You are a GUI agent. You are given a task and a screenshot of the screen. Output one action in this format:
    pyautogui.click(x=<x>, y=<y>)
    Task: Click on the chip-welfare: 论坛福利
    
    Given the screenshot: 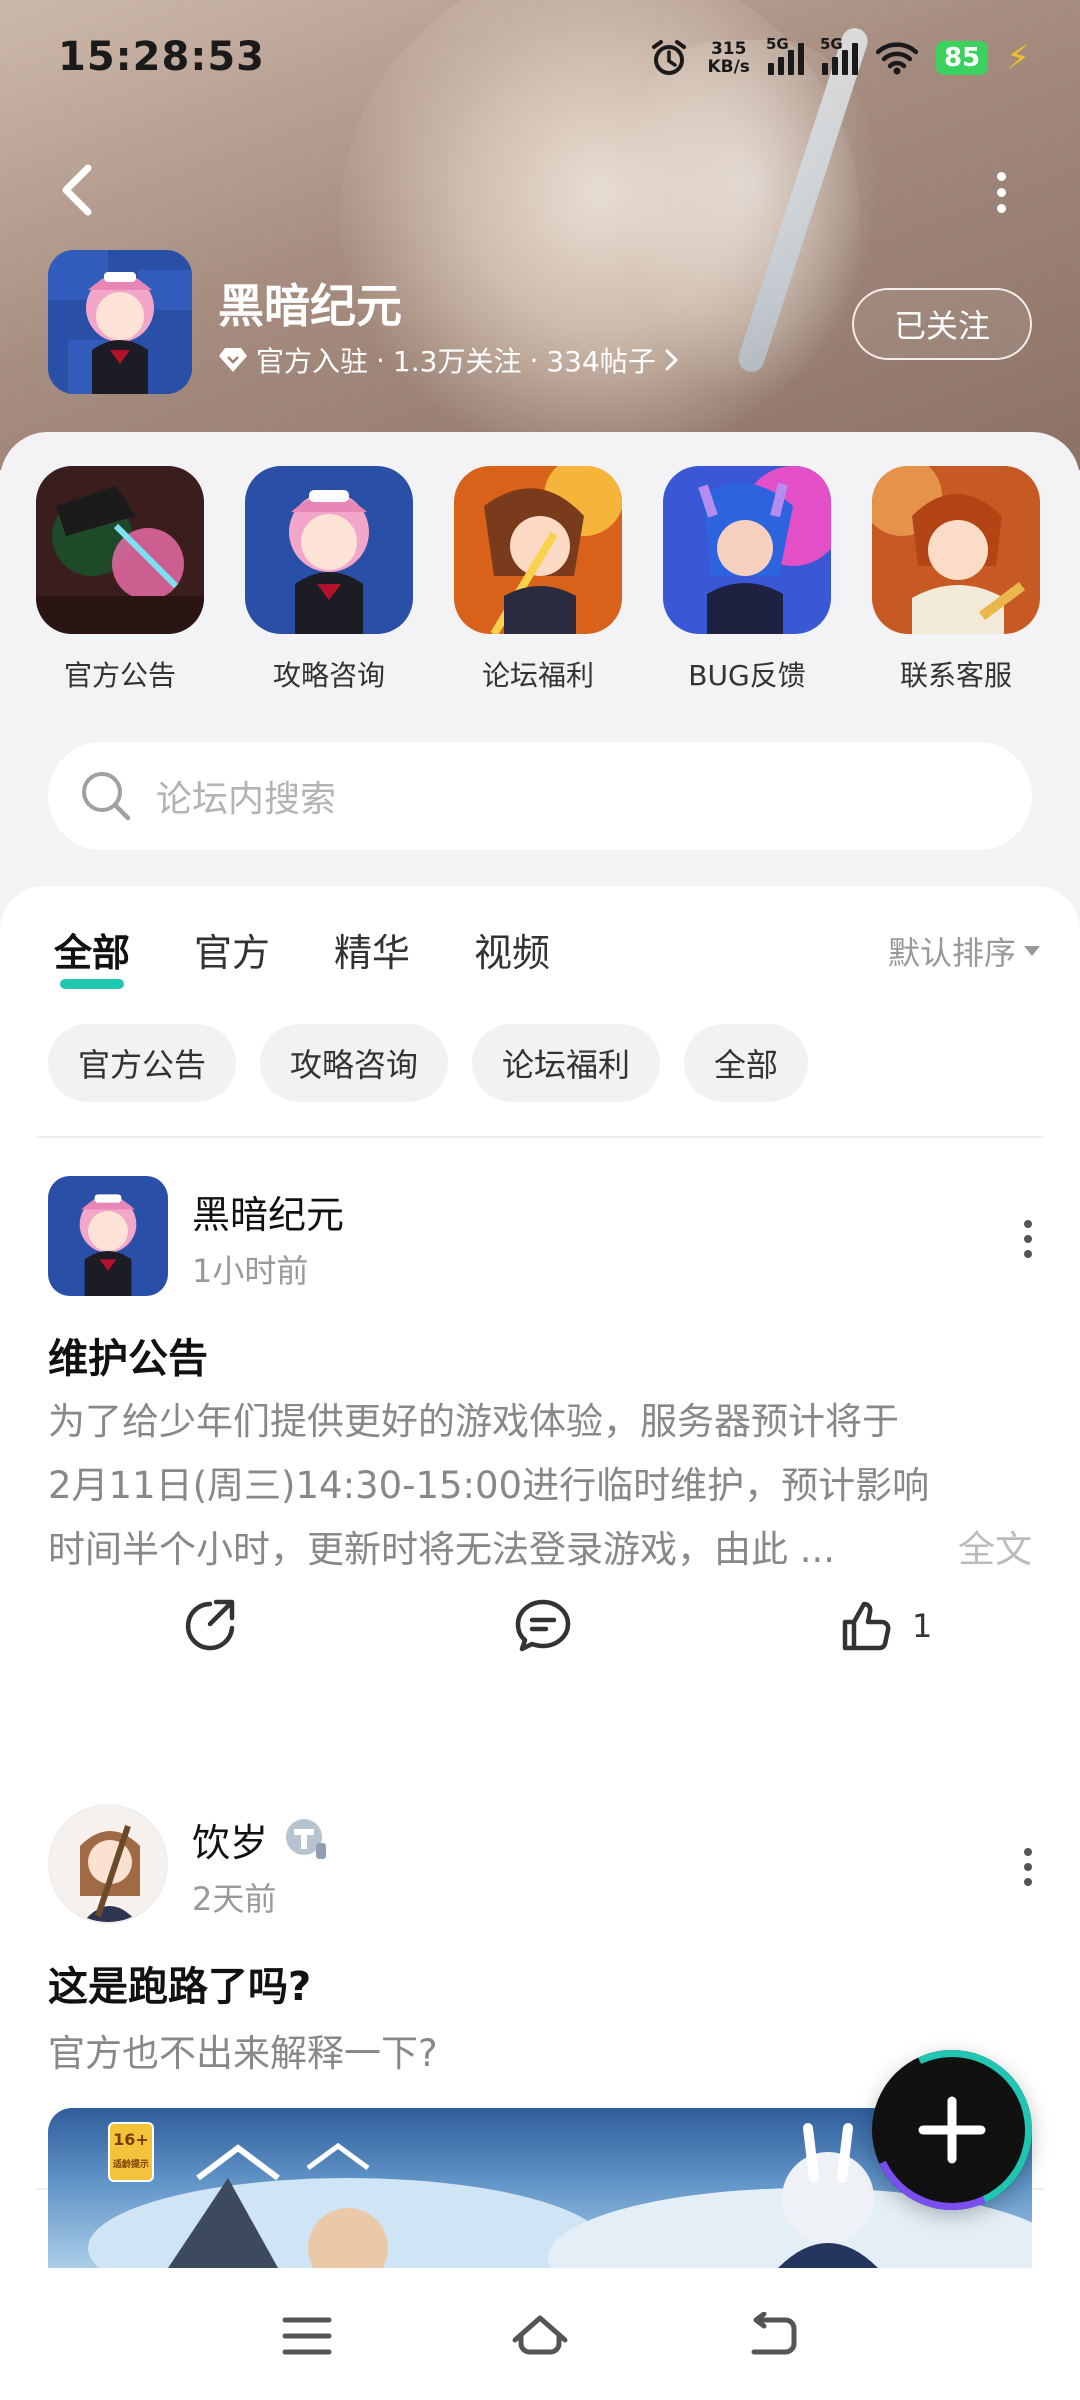 What is the action you would take?
    pyautogui.click(x=566, y=1063)
    